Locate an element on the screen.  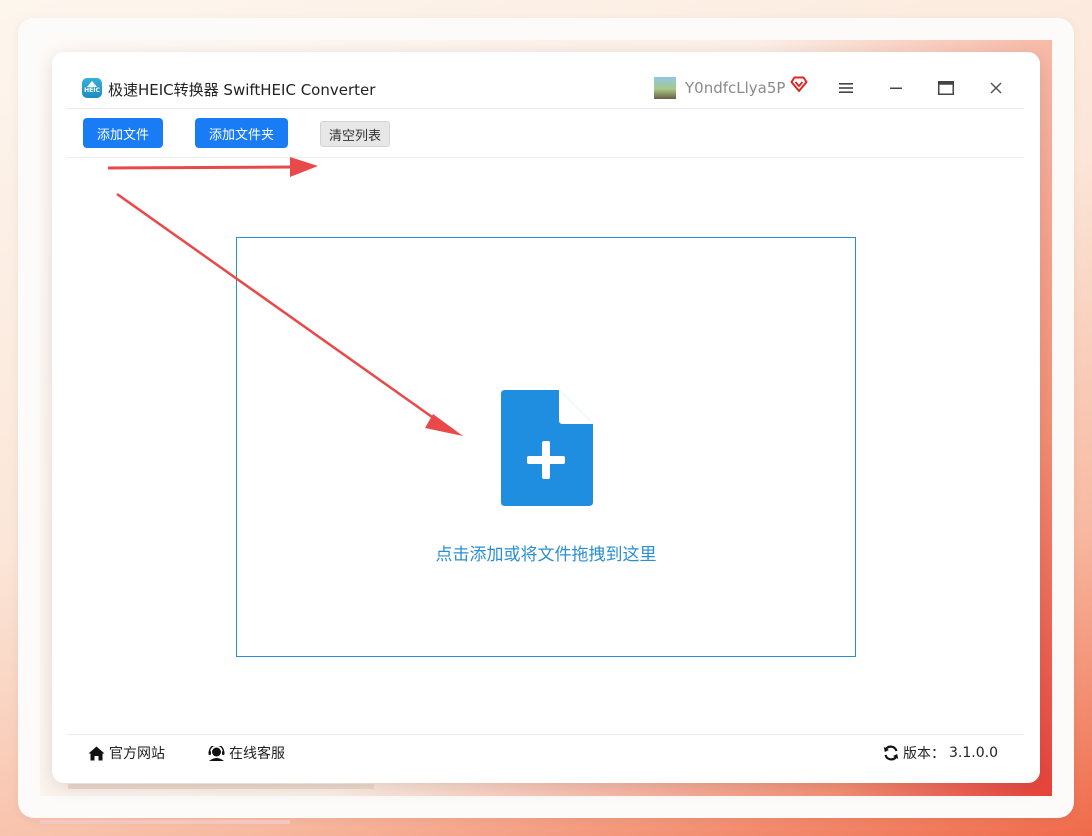
maximize-button is located at coordinates (946, 88).